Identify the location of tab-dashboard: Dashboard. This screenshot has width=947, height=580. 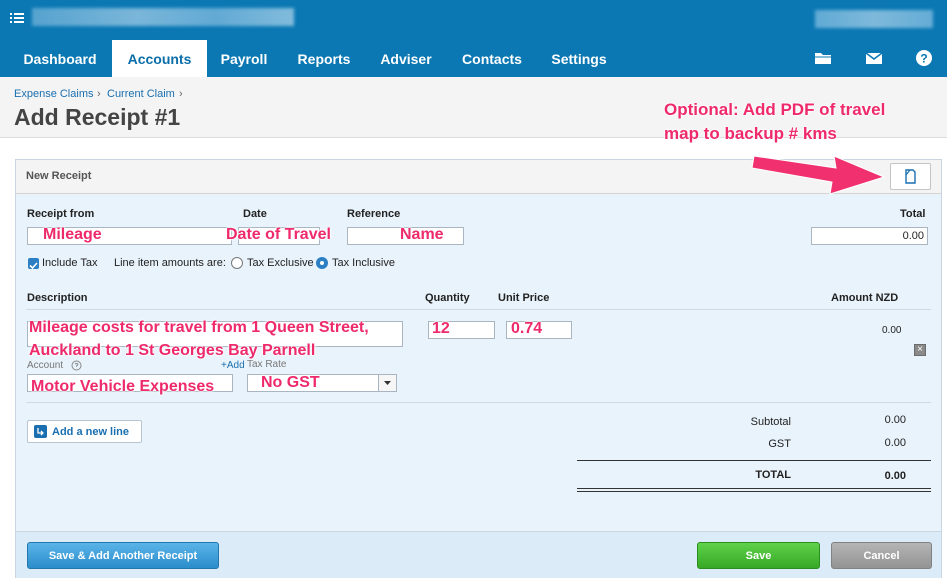
(60, 58).